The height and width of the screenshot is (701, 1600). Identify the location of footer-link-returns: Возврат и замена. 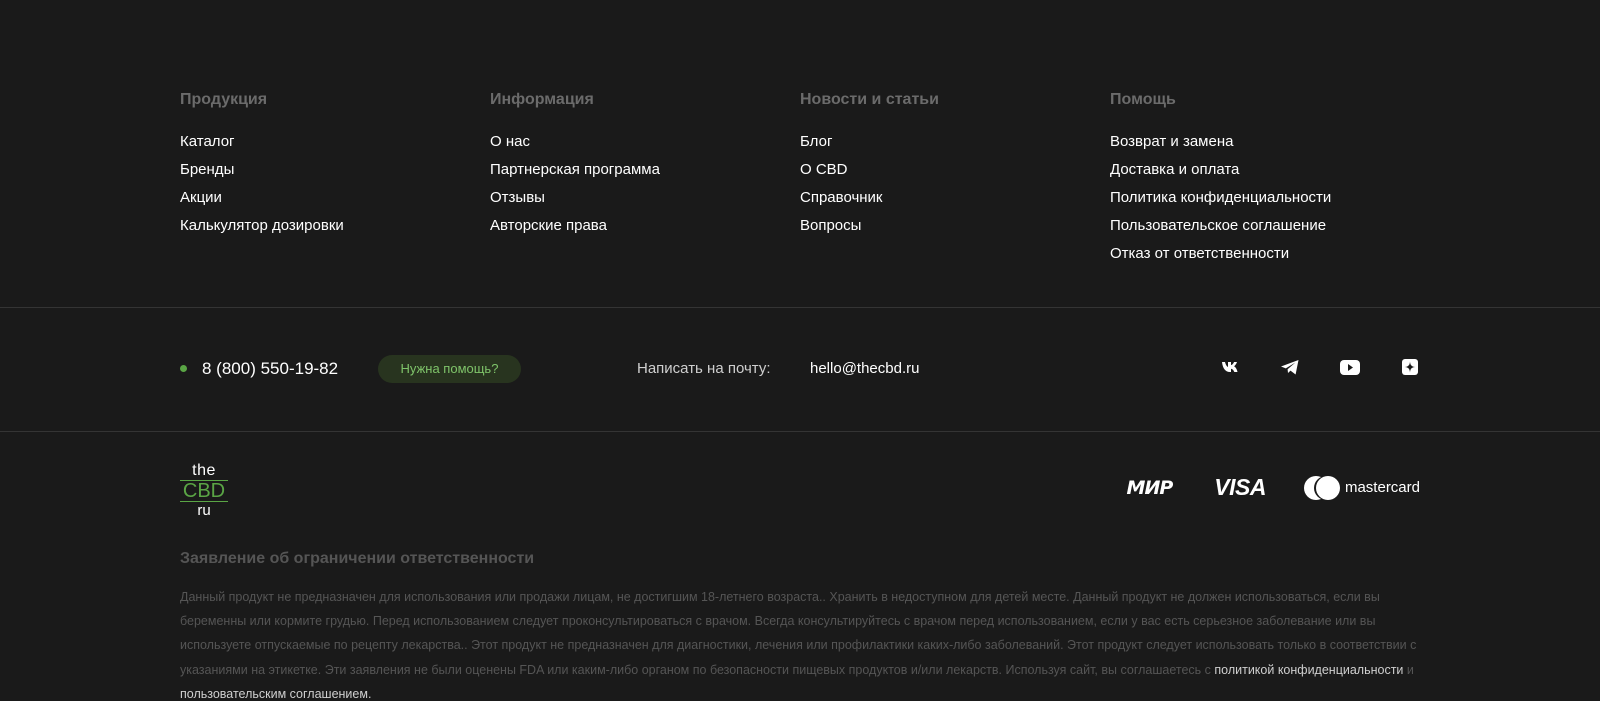
(1265, 142).